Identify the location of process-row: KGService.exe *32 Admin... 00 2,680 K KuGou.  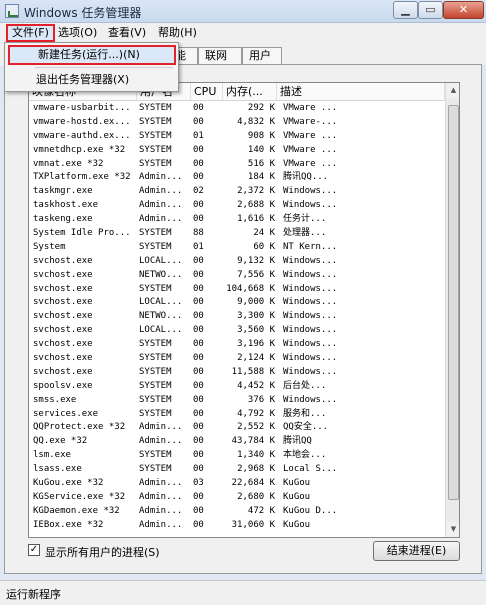
(237, 498).